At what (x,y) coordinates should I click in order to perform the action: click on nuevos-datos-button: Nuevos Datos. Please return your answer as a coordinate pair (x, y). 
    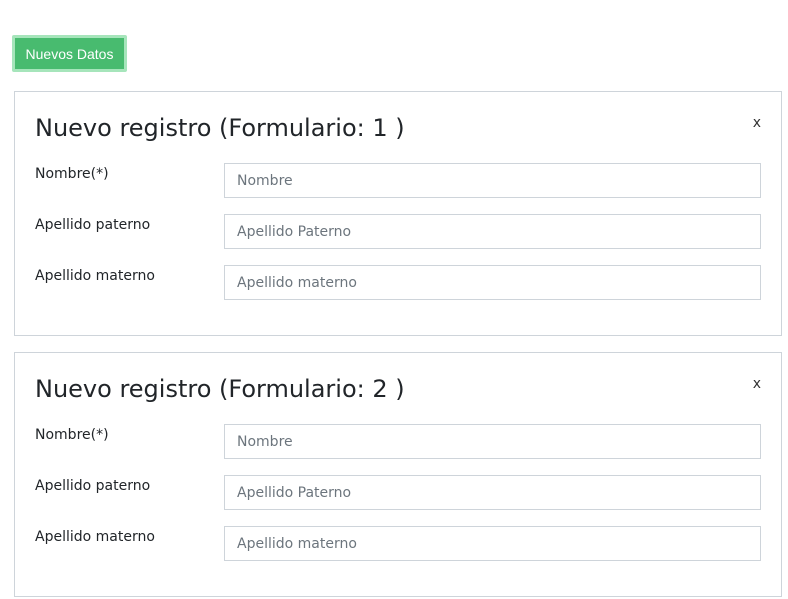
    Looking at the image, I should click on (69, 53).